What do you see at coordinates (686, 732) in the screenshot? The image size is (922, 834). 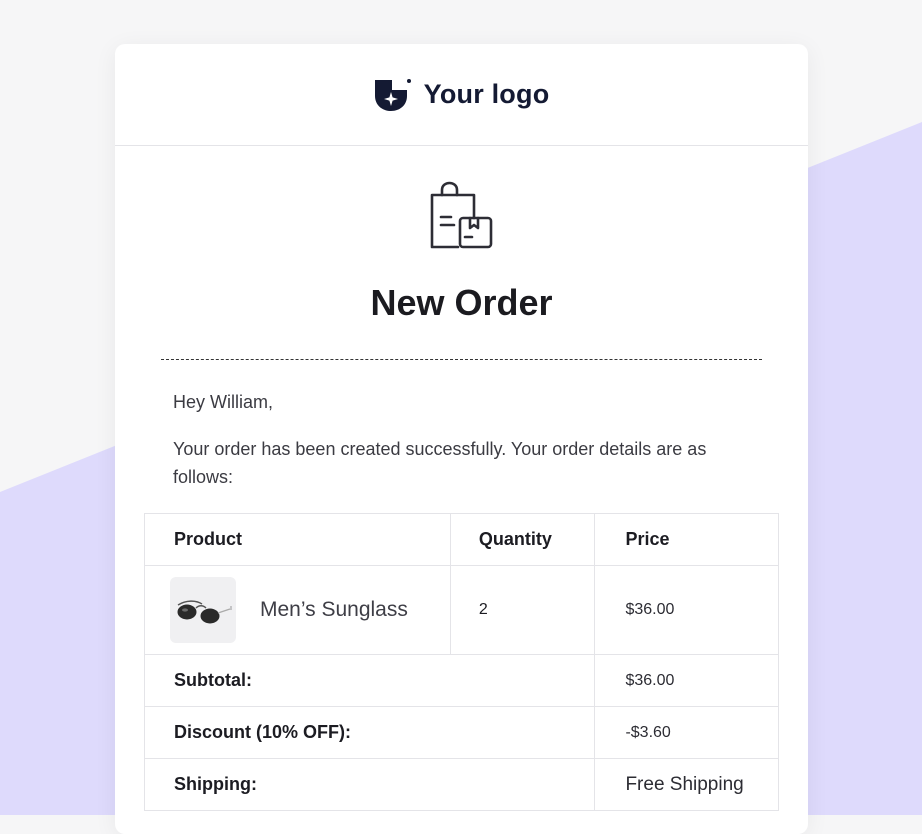 I see `discount-value: -$3.60` at bounding box center [686, 732].